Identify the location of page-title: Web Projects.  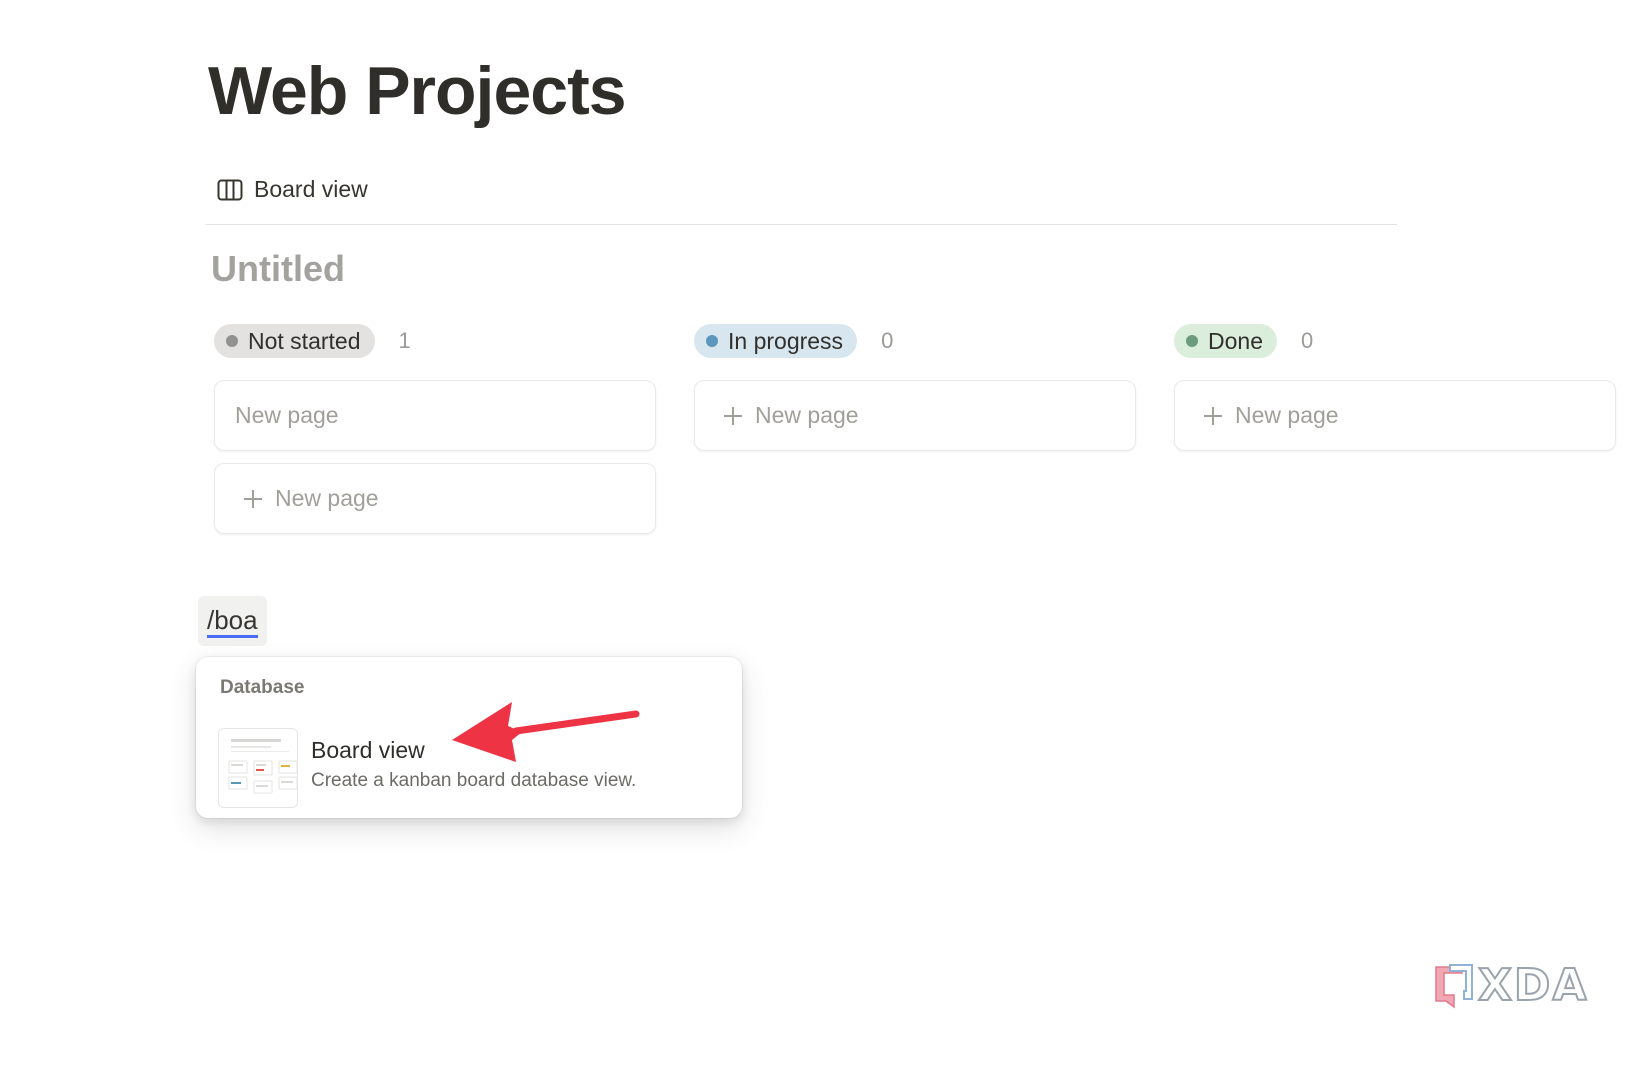
(417, 91).